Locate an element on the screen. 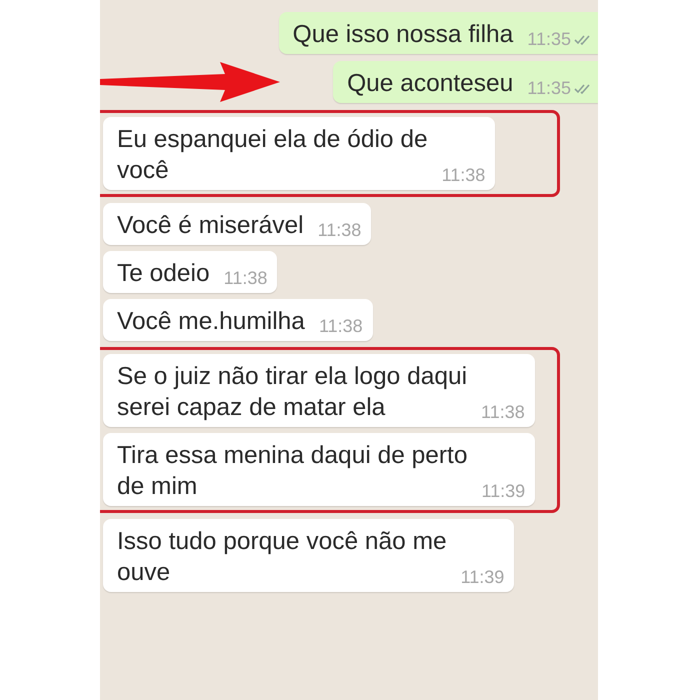  message-text: Você é miserável is located at coordinates (210, 226).